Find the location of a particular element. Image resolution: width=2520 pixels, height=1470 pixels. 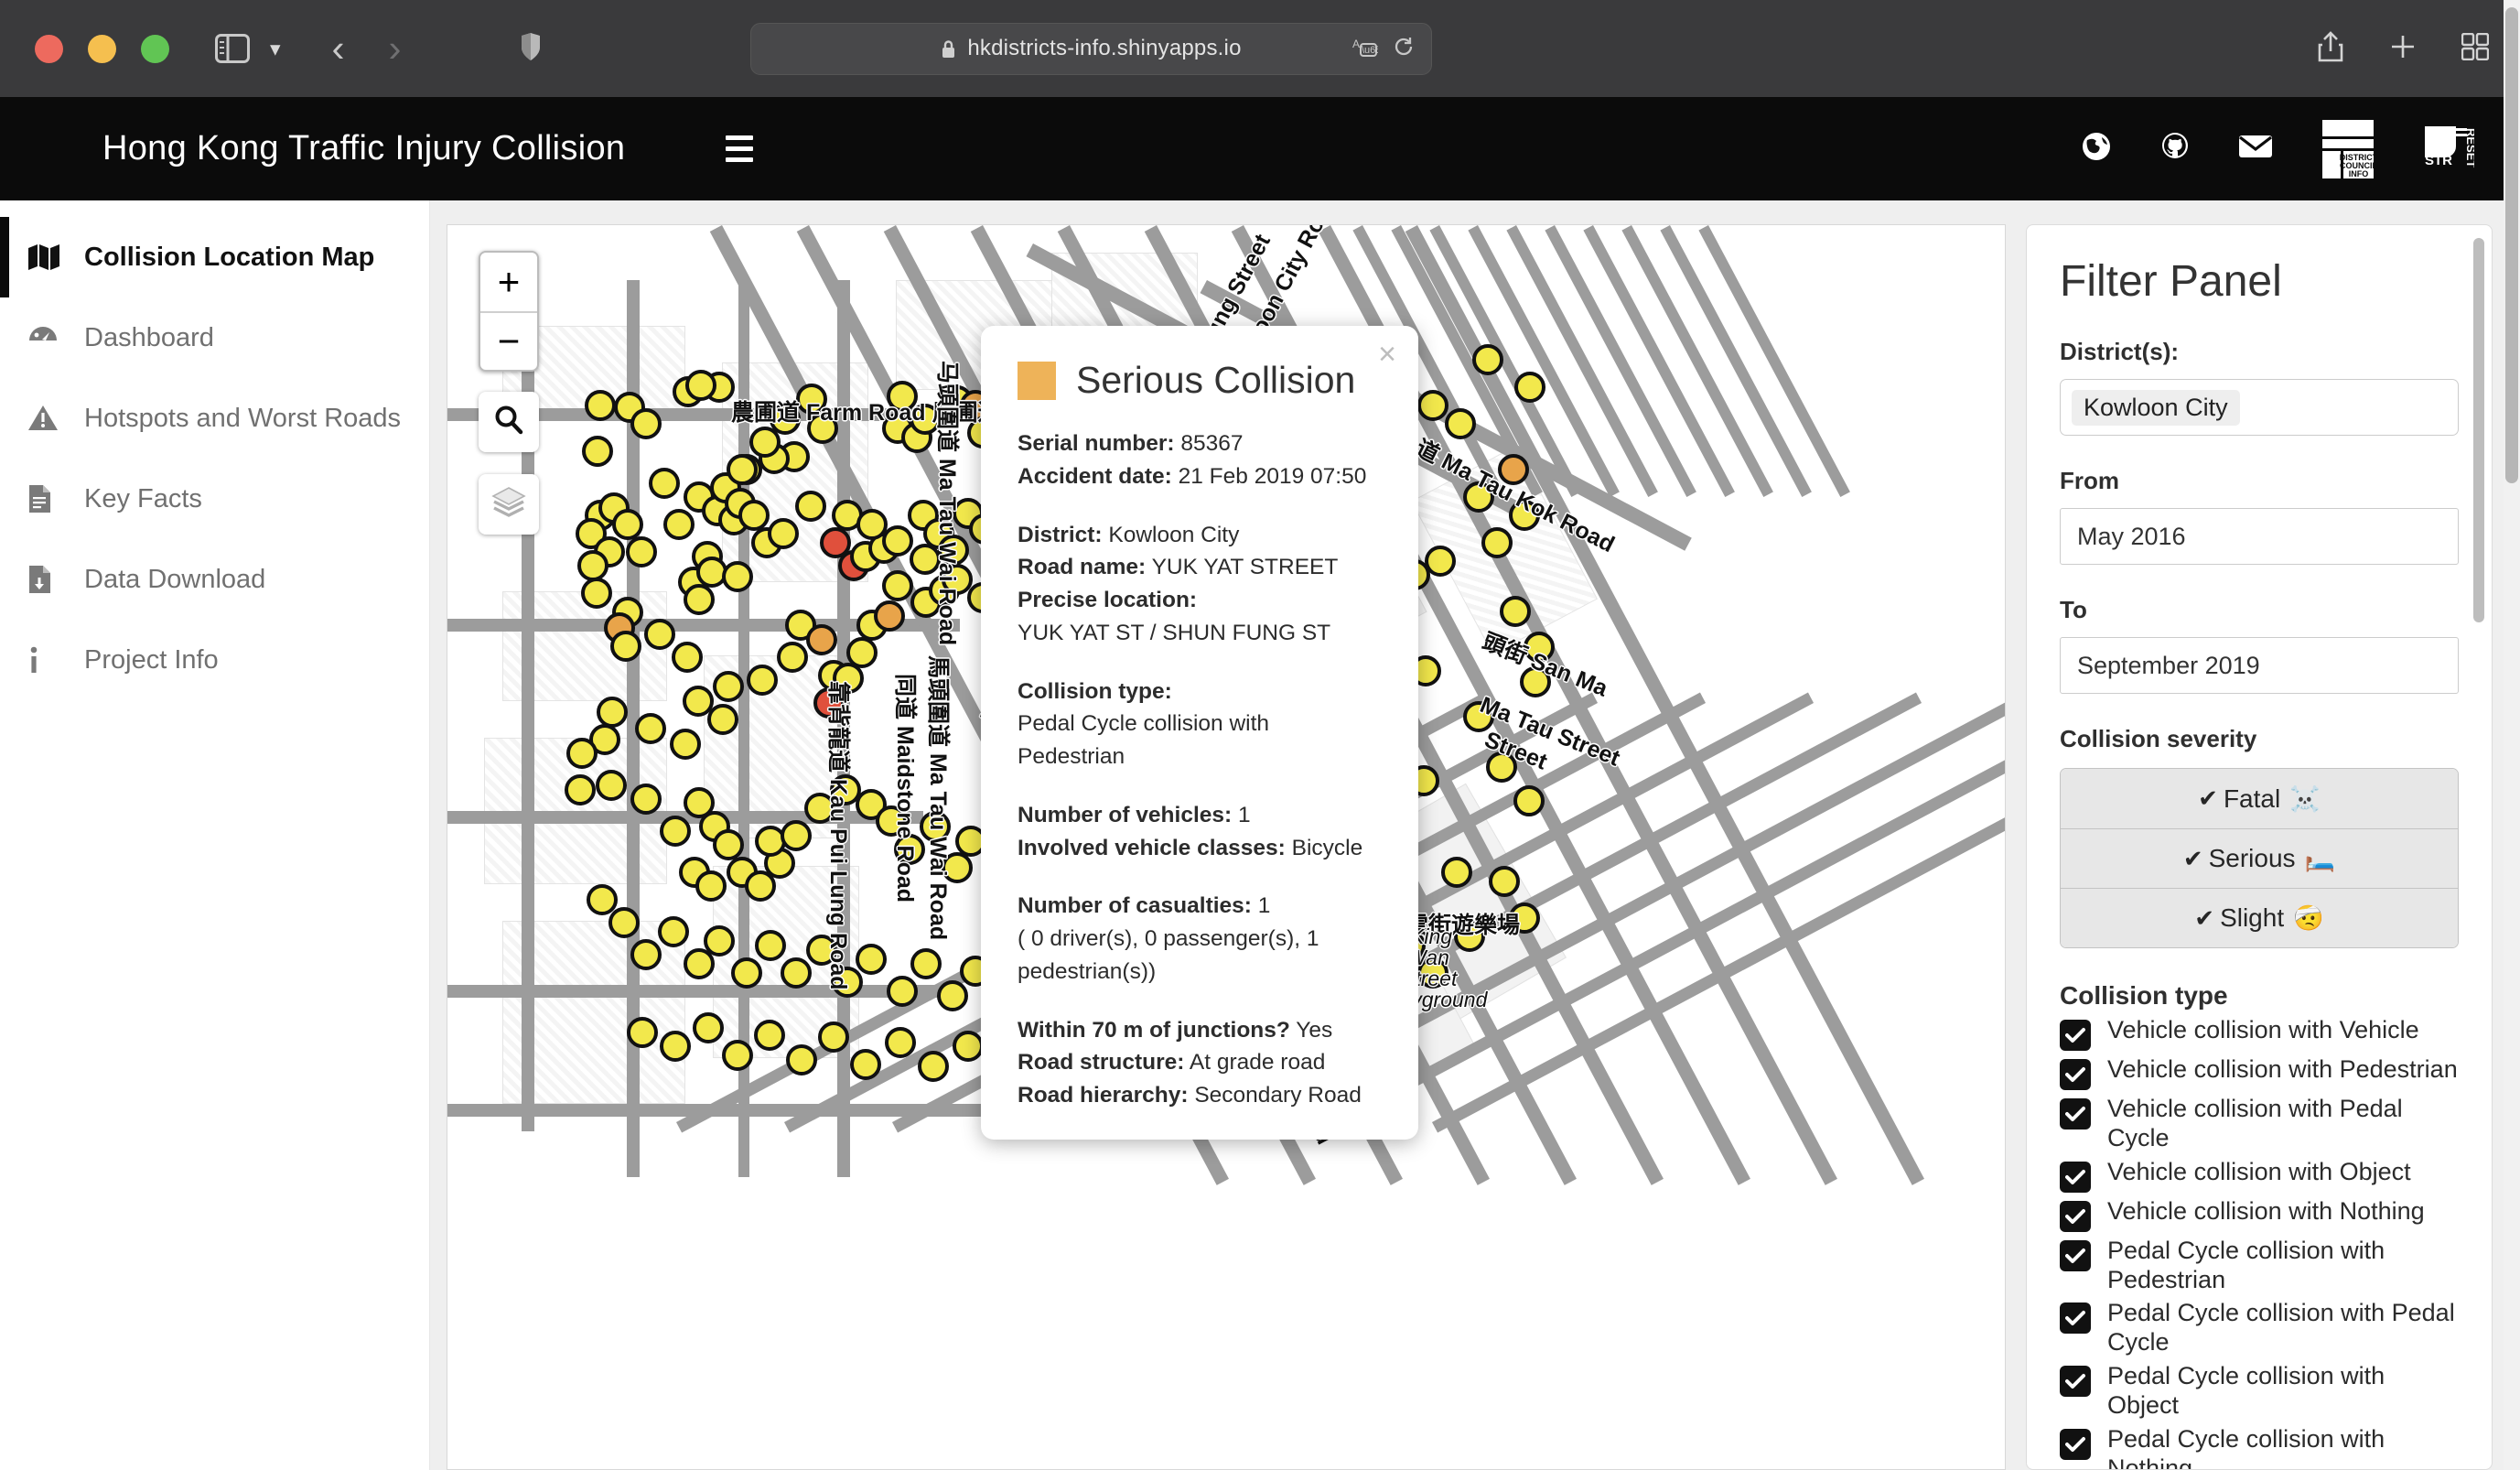

severity-toggle-slight: ✔ Slight 🤕 is located at coordinates (2259, 917).